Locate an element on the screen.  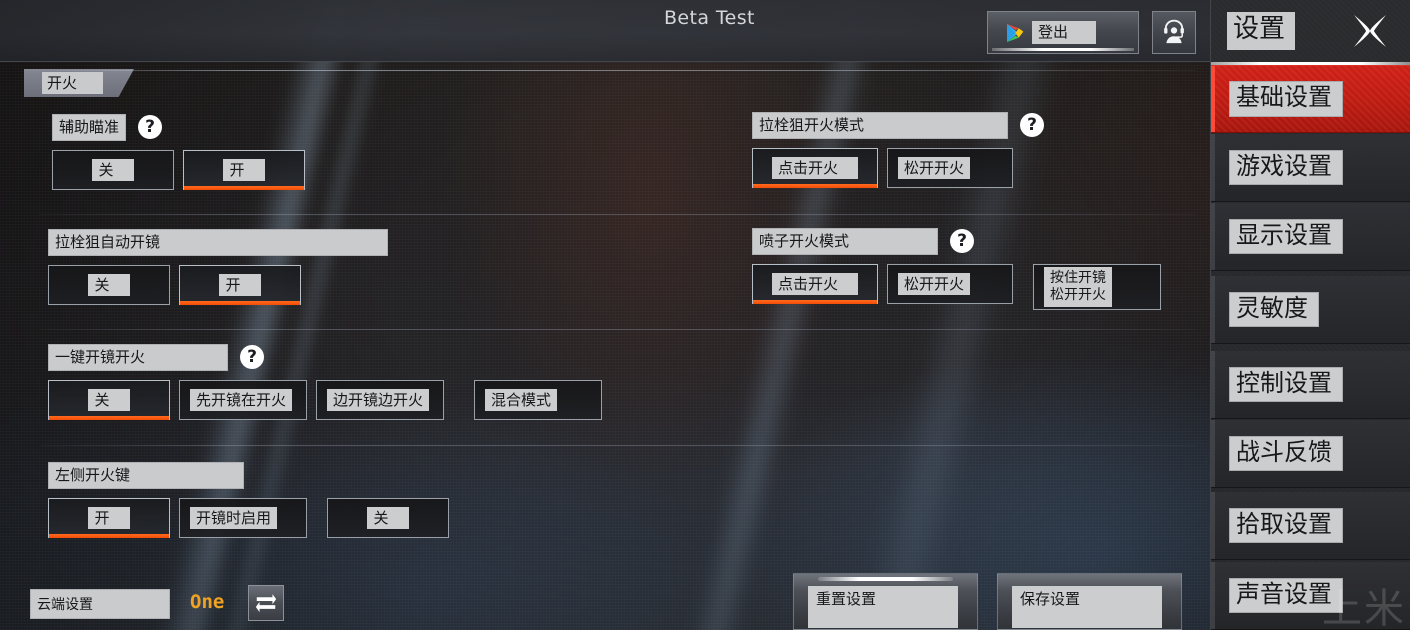
reset-settings-button: 重置设置 is located at coordinates (885, 601).